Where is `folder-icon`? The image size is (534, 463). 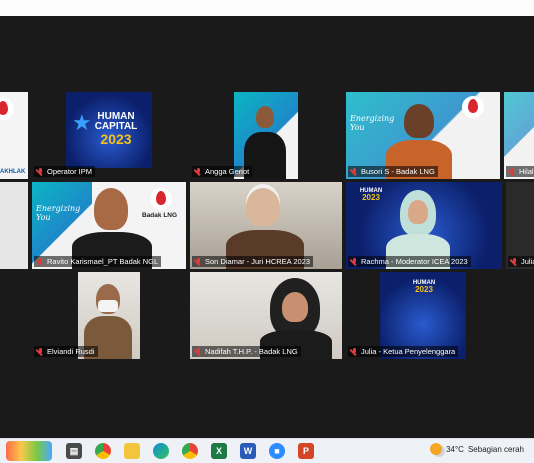
folder-icon is located at coordinates (132, 451).